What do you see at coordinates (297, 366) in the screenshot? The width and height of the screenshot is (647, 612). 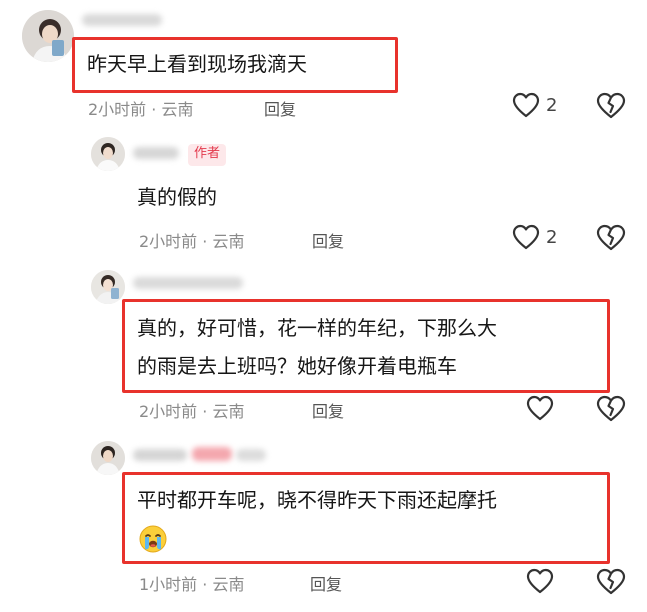 I see `comment-text-line-2: 的雨是去上班吗？她好像开着电瓶车` at bounding box center [297, 366].